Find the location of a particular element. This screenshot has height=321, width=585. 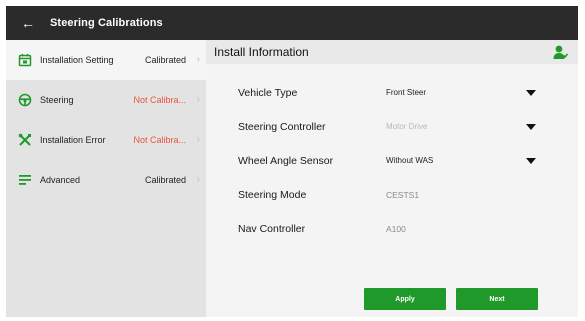

field-row-vehicle-type: Vehicle Type Front Steer is located at coordinates (392, 93).